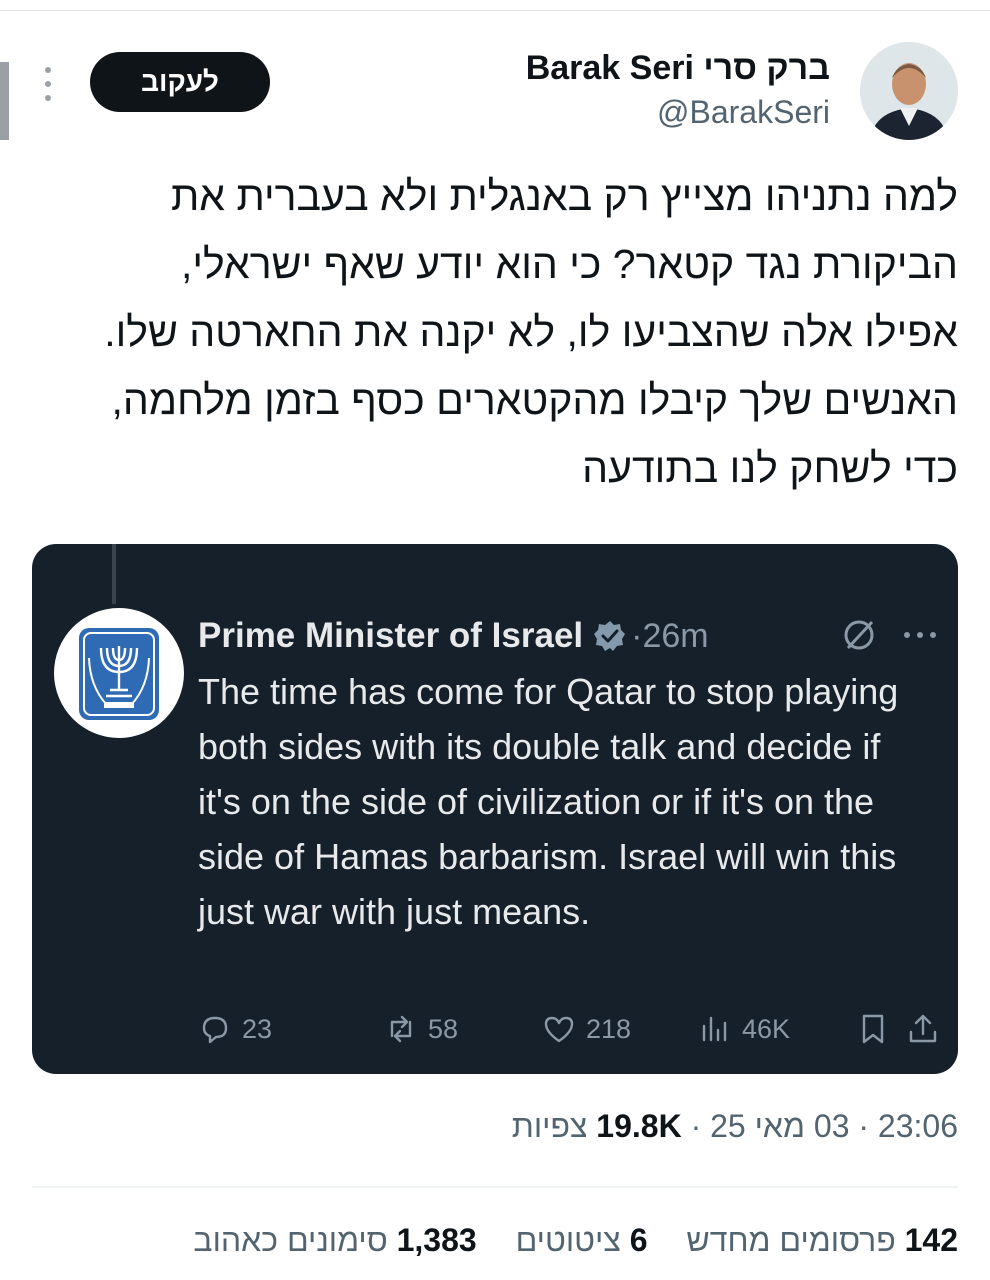 The image size is (990, 1280). Describe the element at coordinates (638, 1240) in the screenshot. I see `quotes-total: 6` at that location.